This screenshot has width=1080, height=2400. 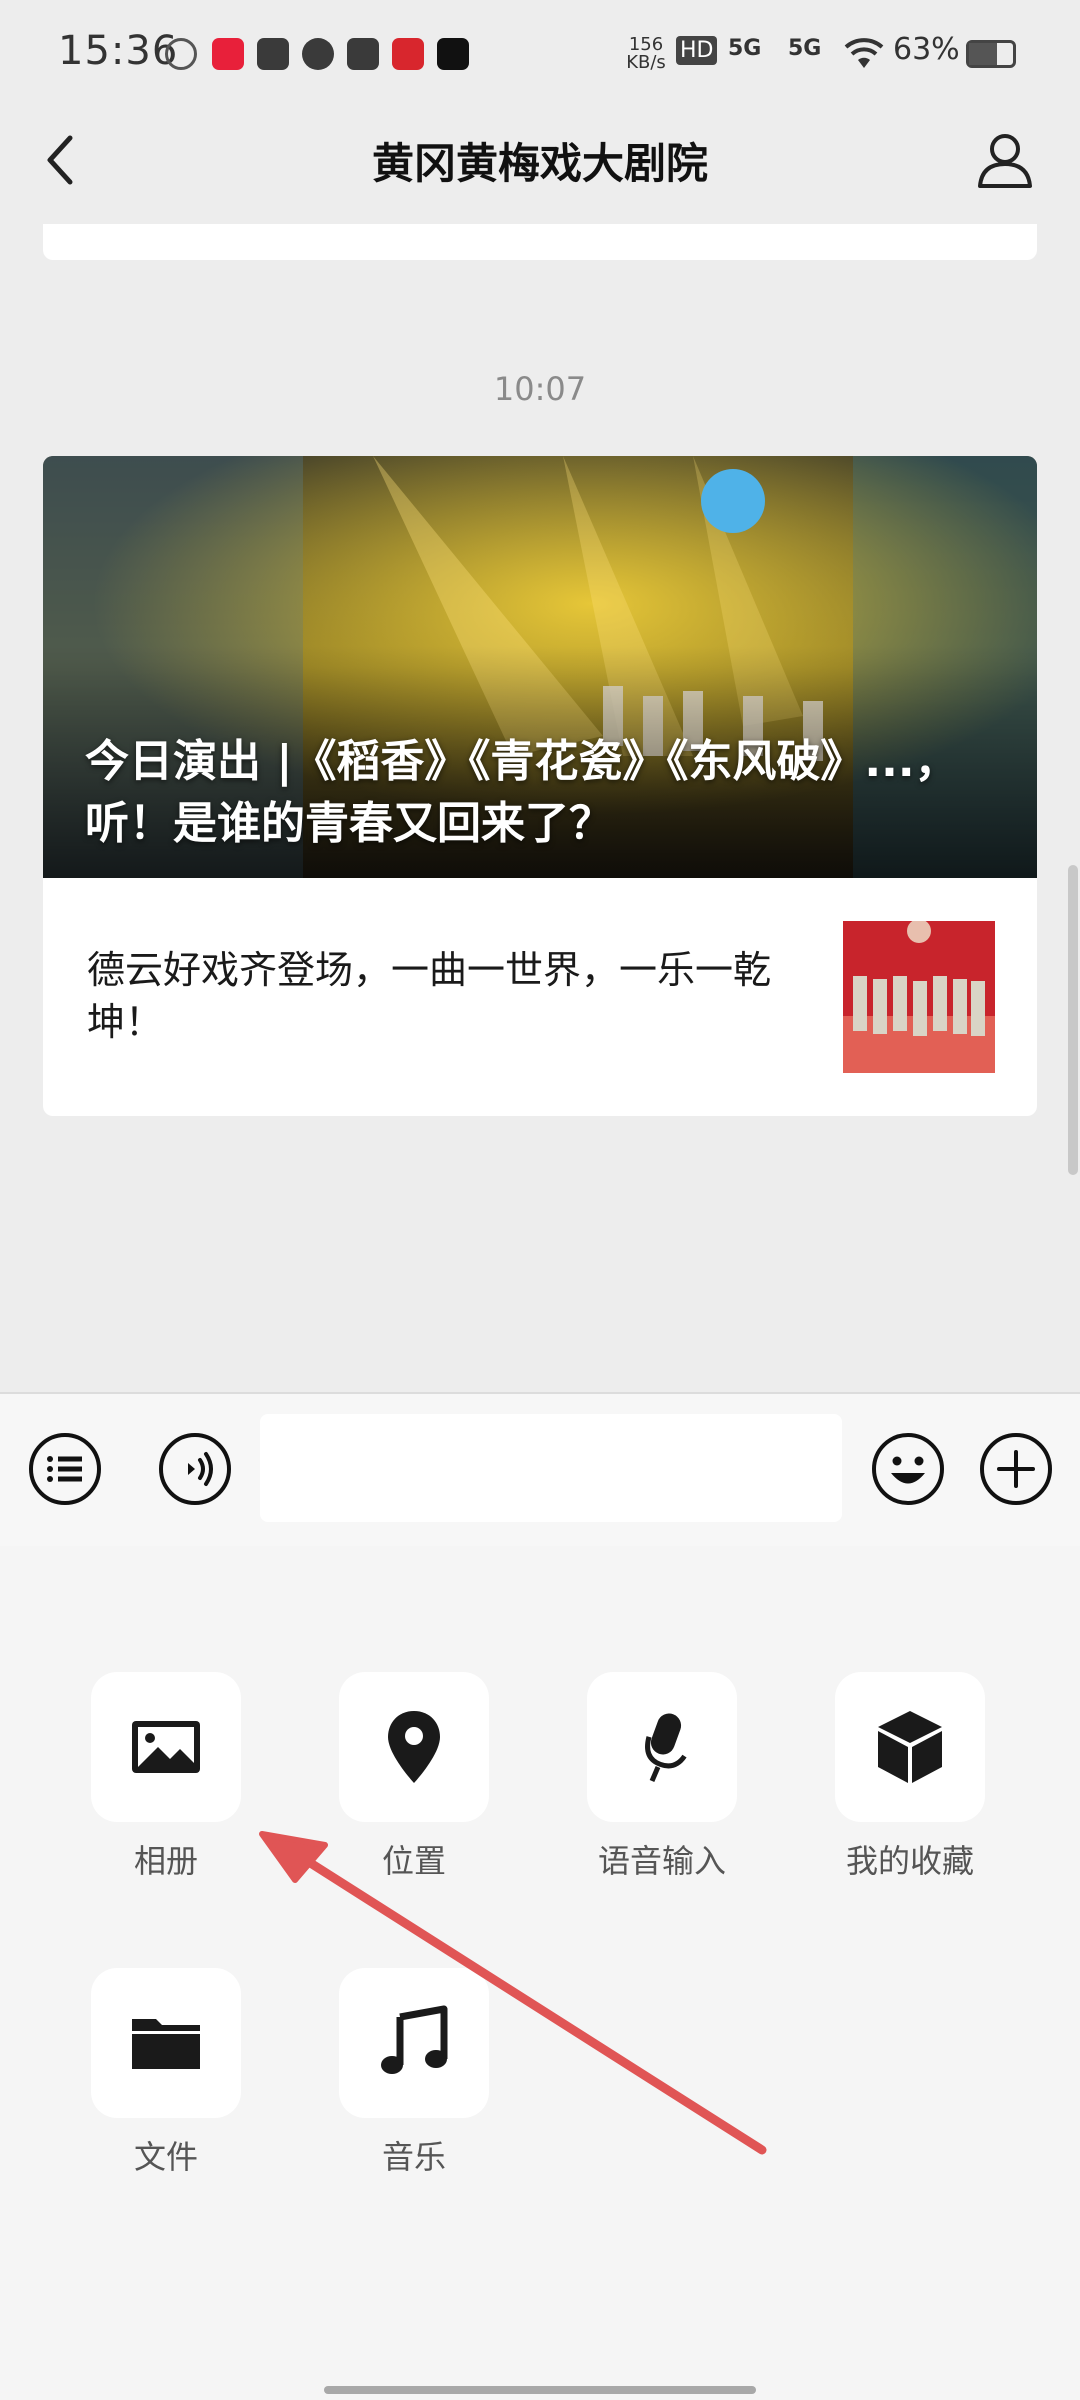 I want to click on music-button, so click(x=414, y=2043).